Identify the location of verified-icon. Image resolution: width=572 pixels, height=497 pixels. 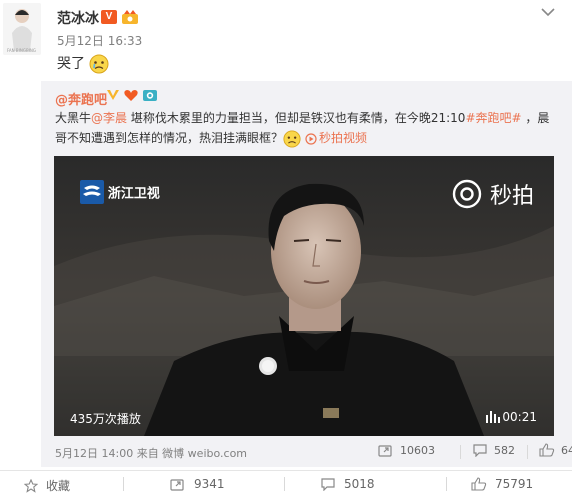
(113, 95).